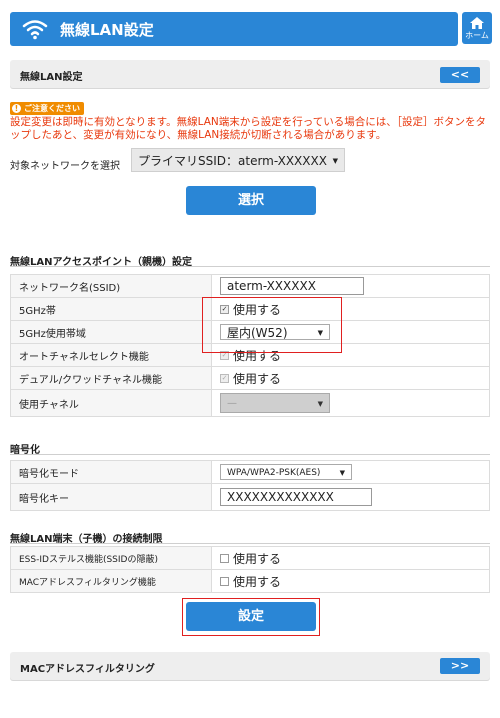  I want to click on ssid-input: aterm-XXXXXX, so click(292, 286).